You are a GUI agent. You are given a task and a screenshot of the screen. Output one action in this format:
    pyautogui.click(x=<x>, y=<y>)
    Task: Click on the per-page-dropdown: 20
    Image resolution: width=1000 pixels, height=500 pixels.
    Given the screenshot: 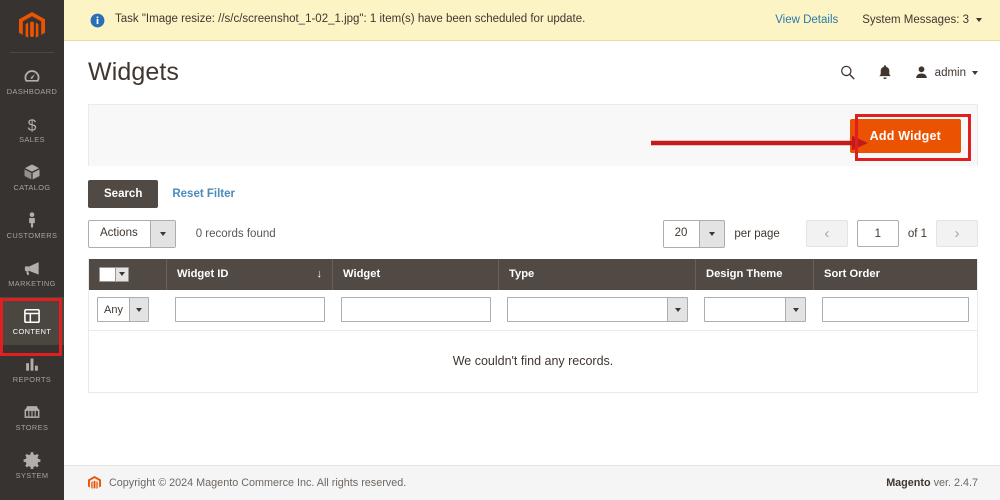 What is the action you would take?
    pyautogui.click(x=694, y=234)
    